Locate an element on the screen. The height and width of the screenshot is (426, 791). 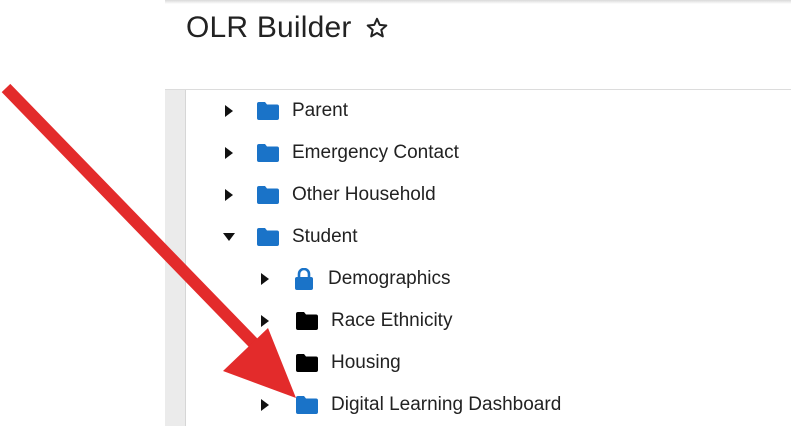
page-header: OLR Builder is located at coordinates (288, 28).